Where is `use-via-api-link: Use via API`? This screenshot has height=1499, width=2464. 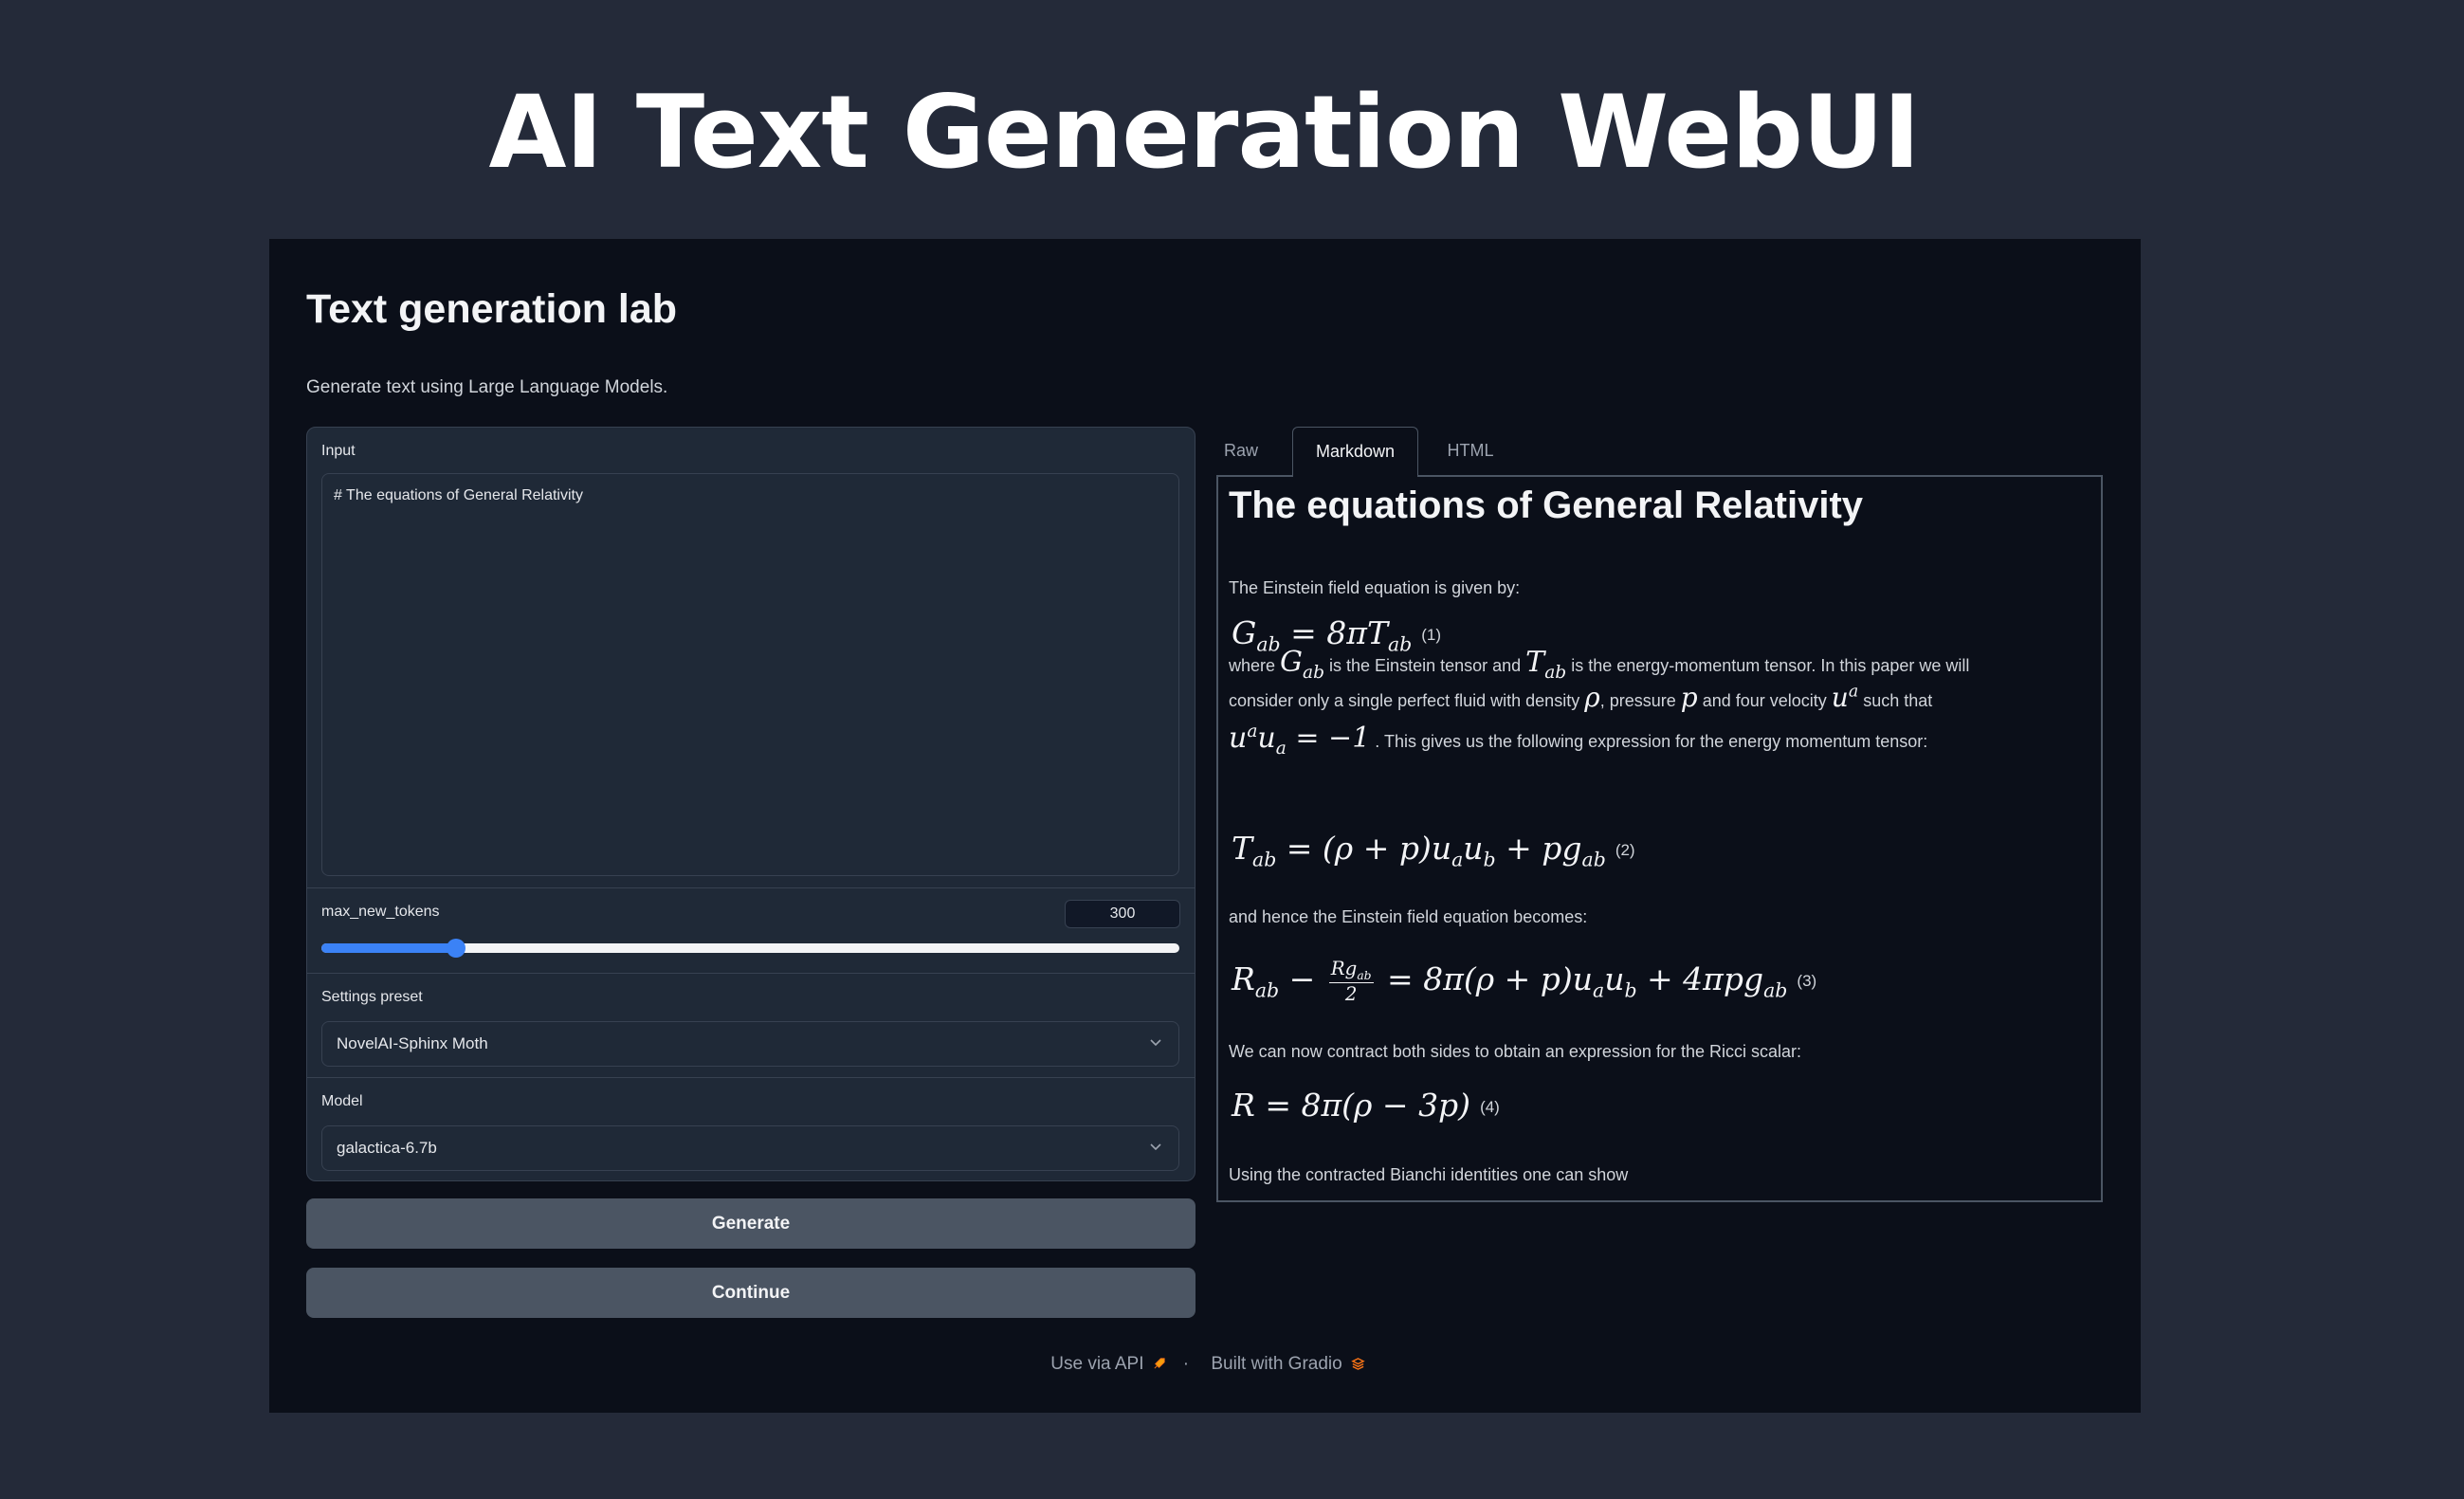
use-via-api-link: Use via API is located at coordinates (1105, 1364).